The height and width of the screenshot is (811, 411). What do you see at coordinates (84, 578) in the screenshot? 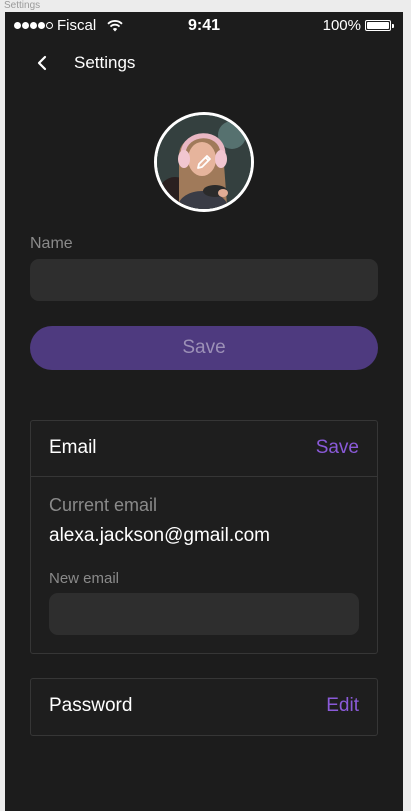
I see `new-email-label: New email` at bounding box center [84, 578].